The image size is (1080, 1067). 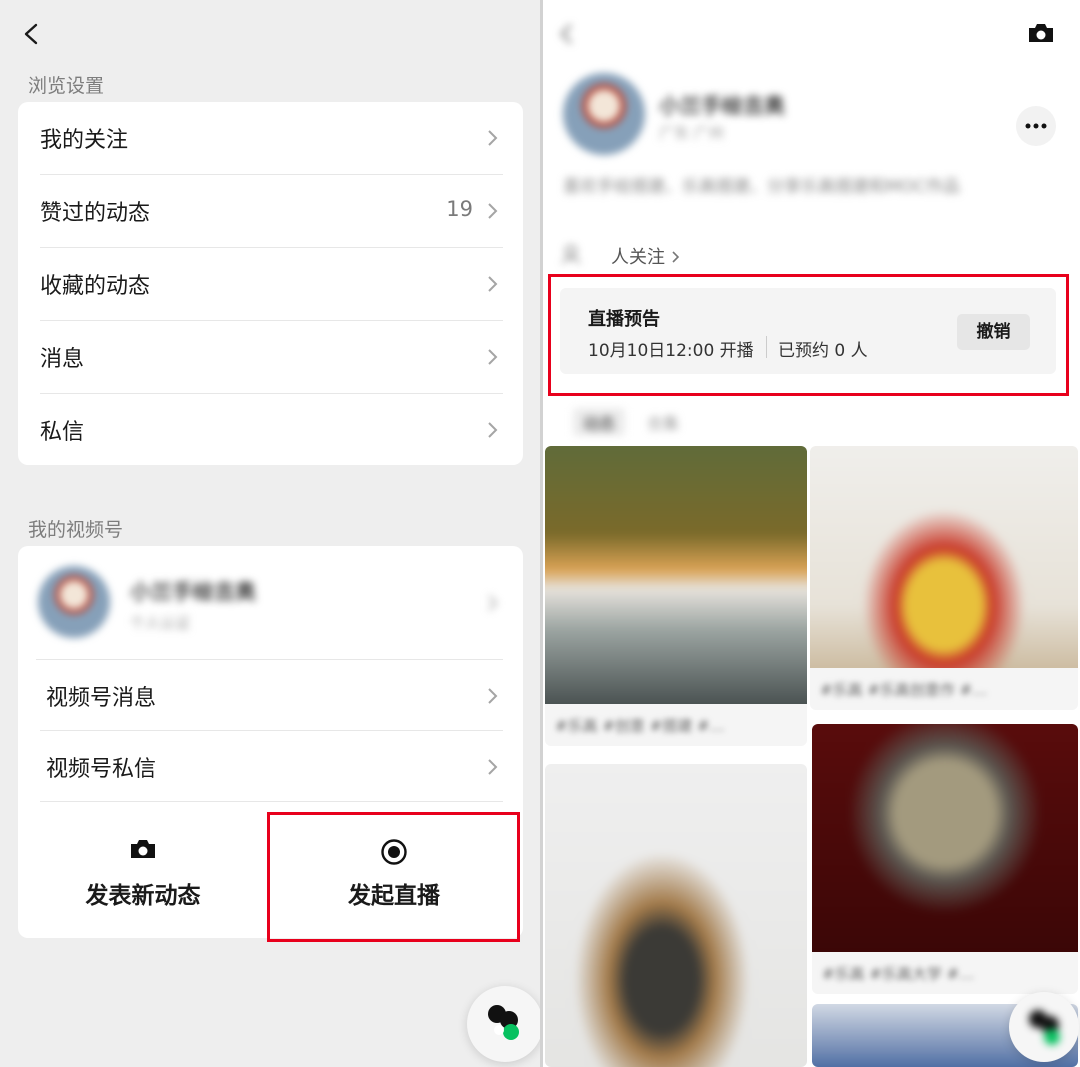 I want to click on profile-subtitle: 广东 广州, so click(x=691, y=133).